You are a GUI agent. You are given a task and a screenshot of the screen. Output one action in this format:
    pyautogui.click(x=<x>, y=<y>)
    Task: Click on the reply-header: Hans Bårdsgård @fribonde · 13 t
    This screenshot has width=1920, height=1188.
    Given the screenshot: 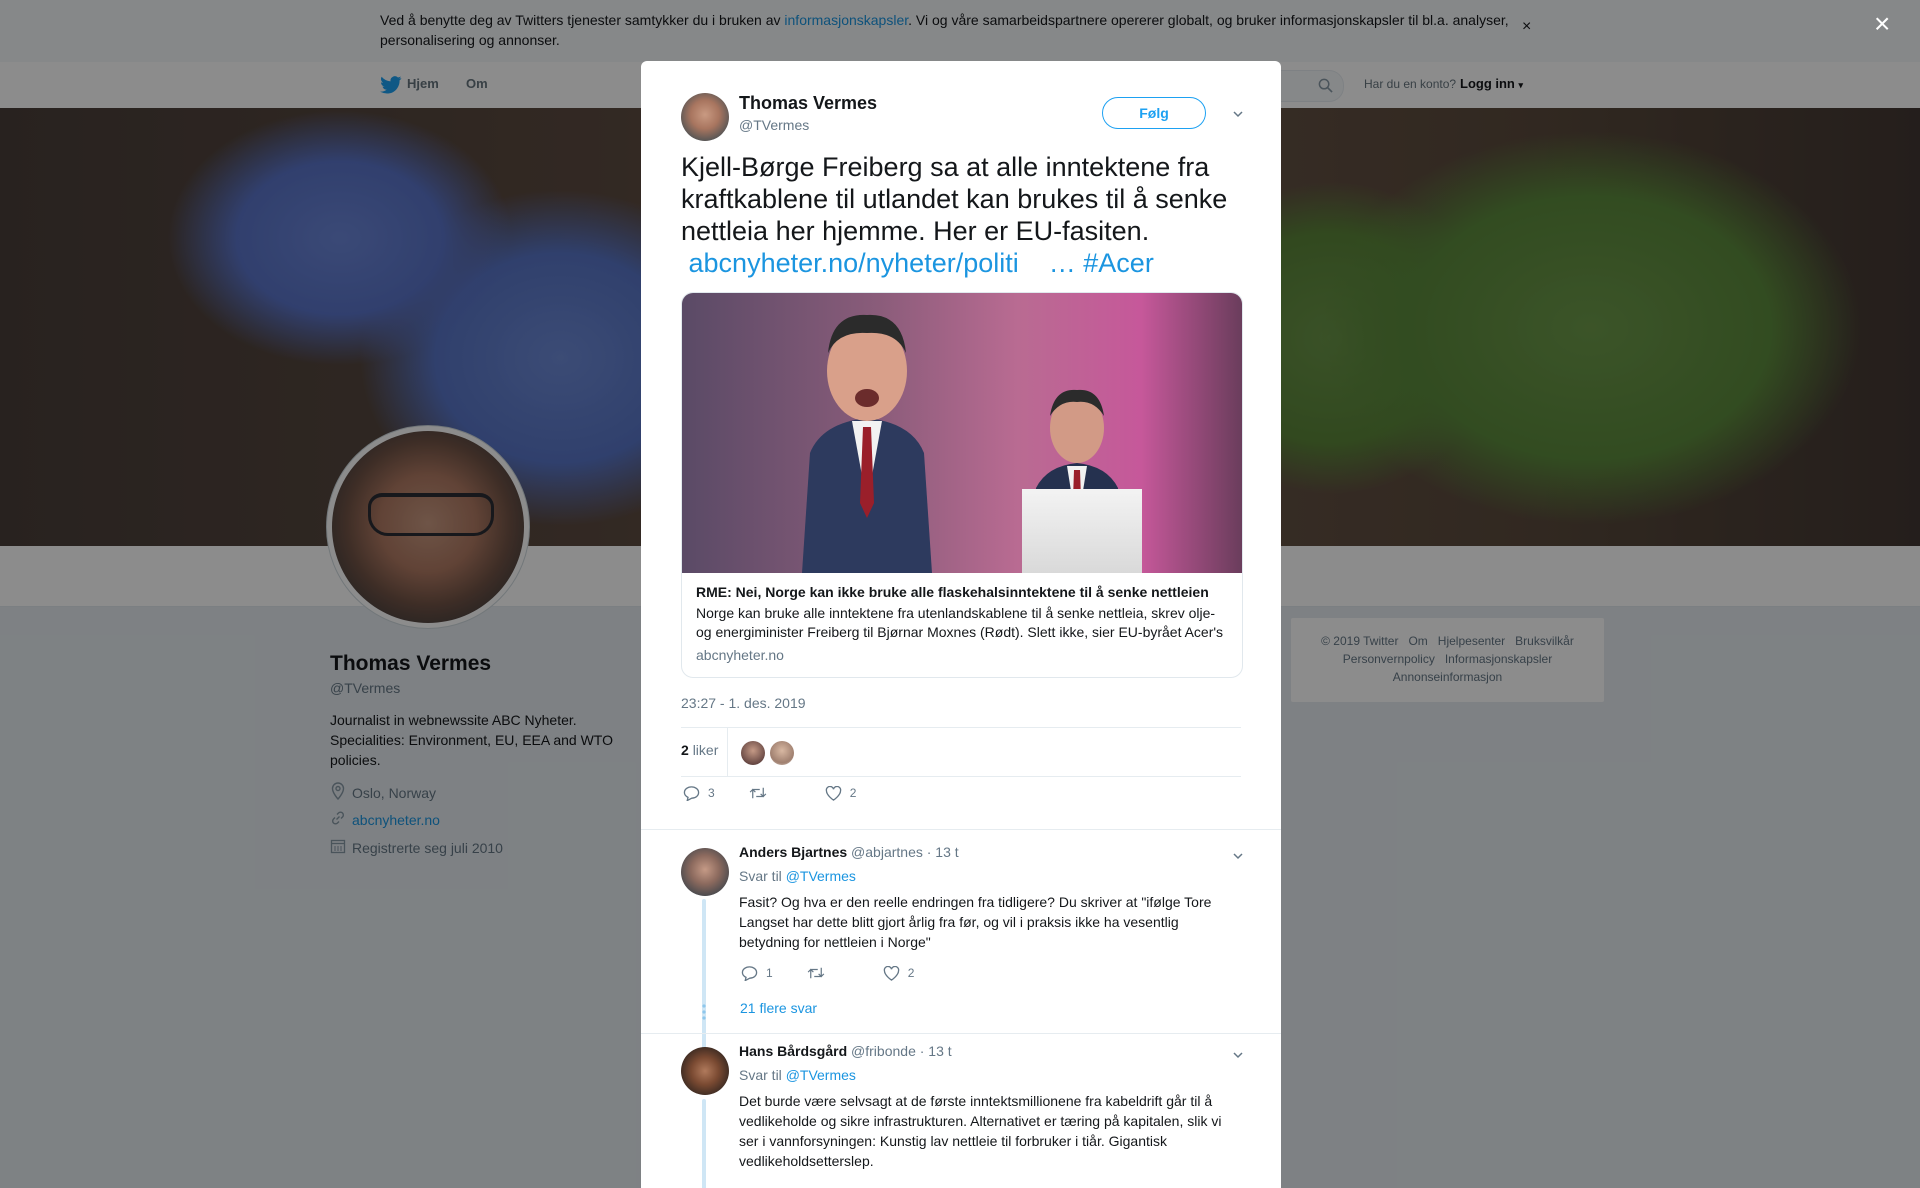 What is the action you would take?
    pyautogui.click(x=845, y=1051)
    